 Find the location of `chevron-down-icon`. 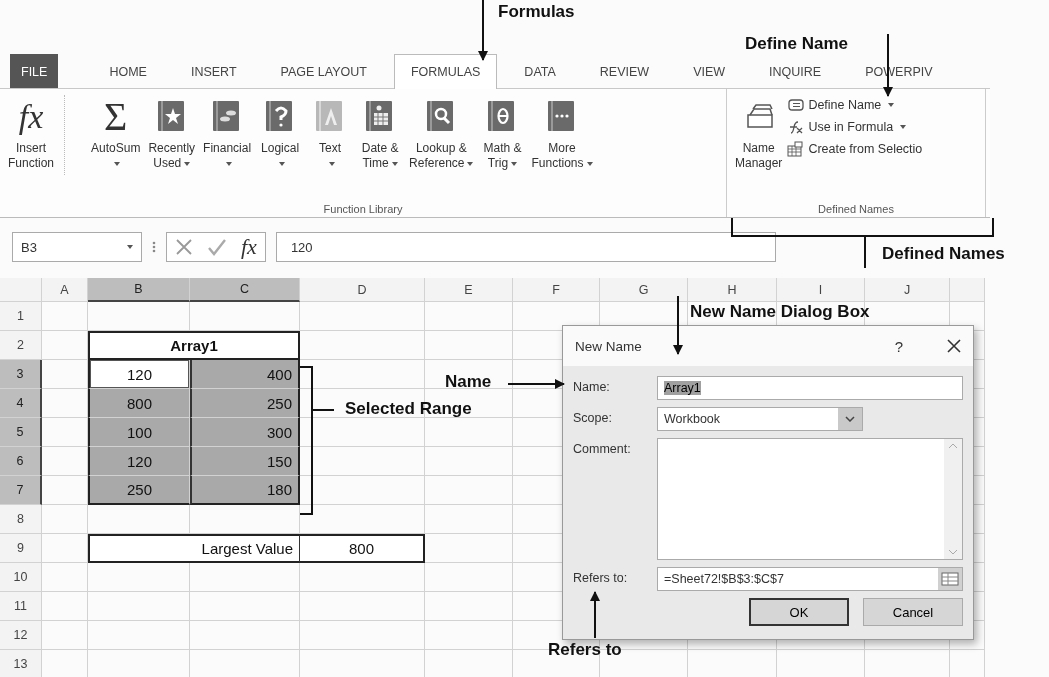

chevron-down-icon is located at coordinates (850, 419).